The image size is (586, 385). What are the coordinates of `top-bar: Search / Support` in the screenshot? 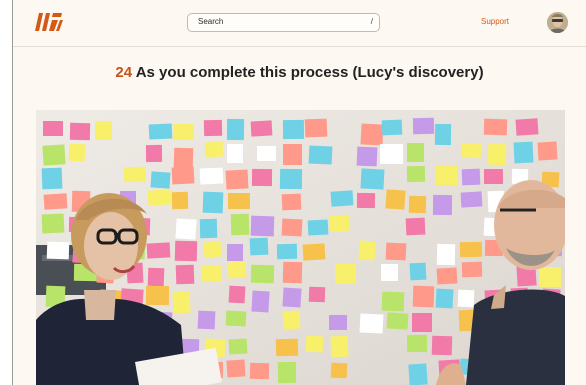 It's located at (299, 23).